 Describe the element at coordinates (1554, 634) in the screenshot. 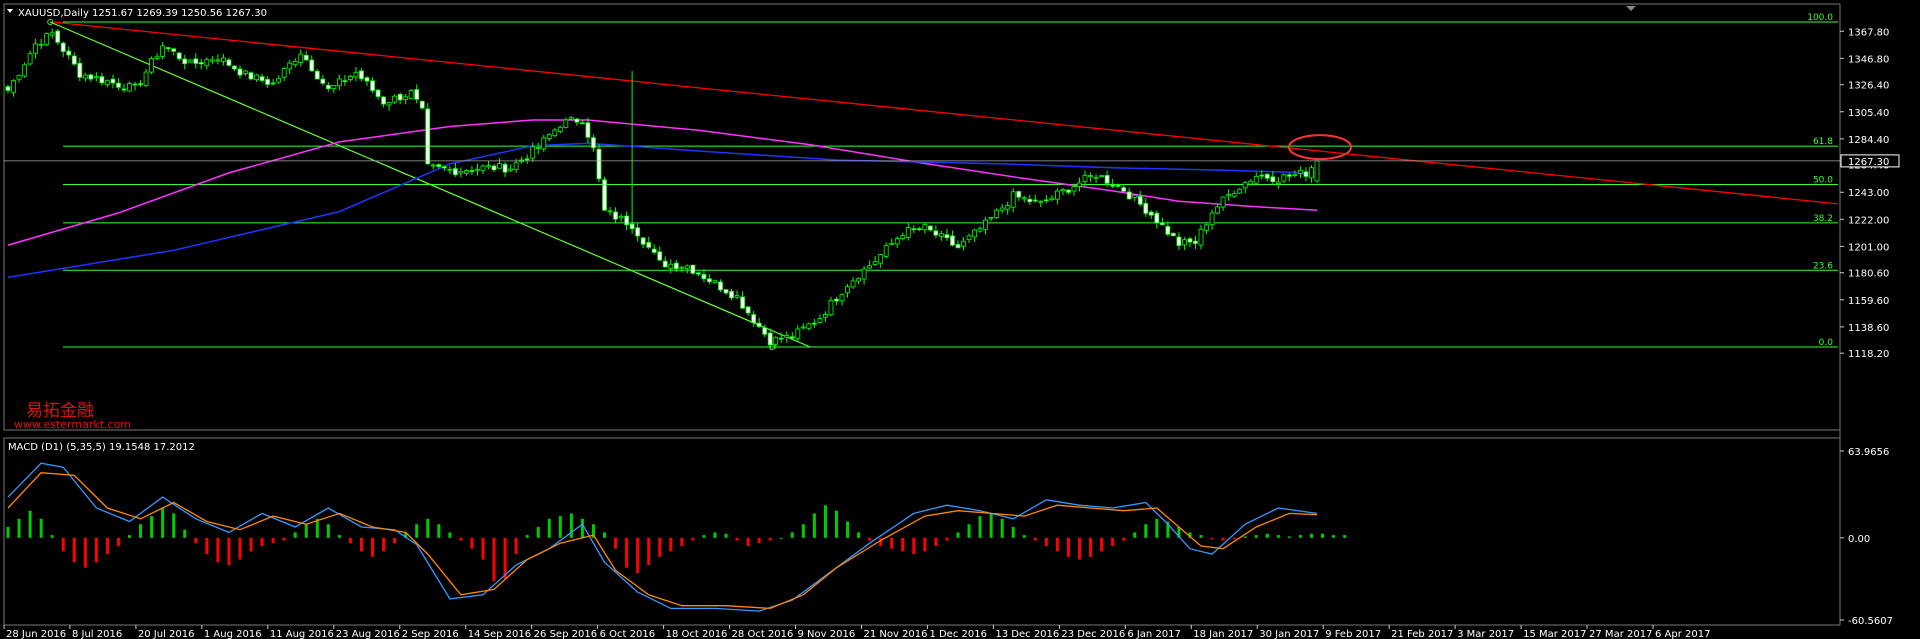

I see `time-tick-label: 15 Mar 2017` at that location.